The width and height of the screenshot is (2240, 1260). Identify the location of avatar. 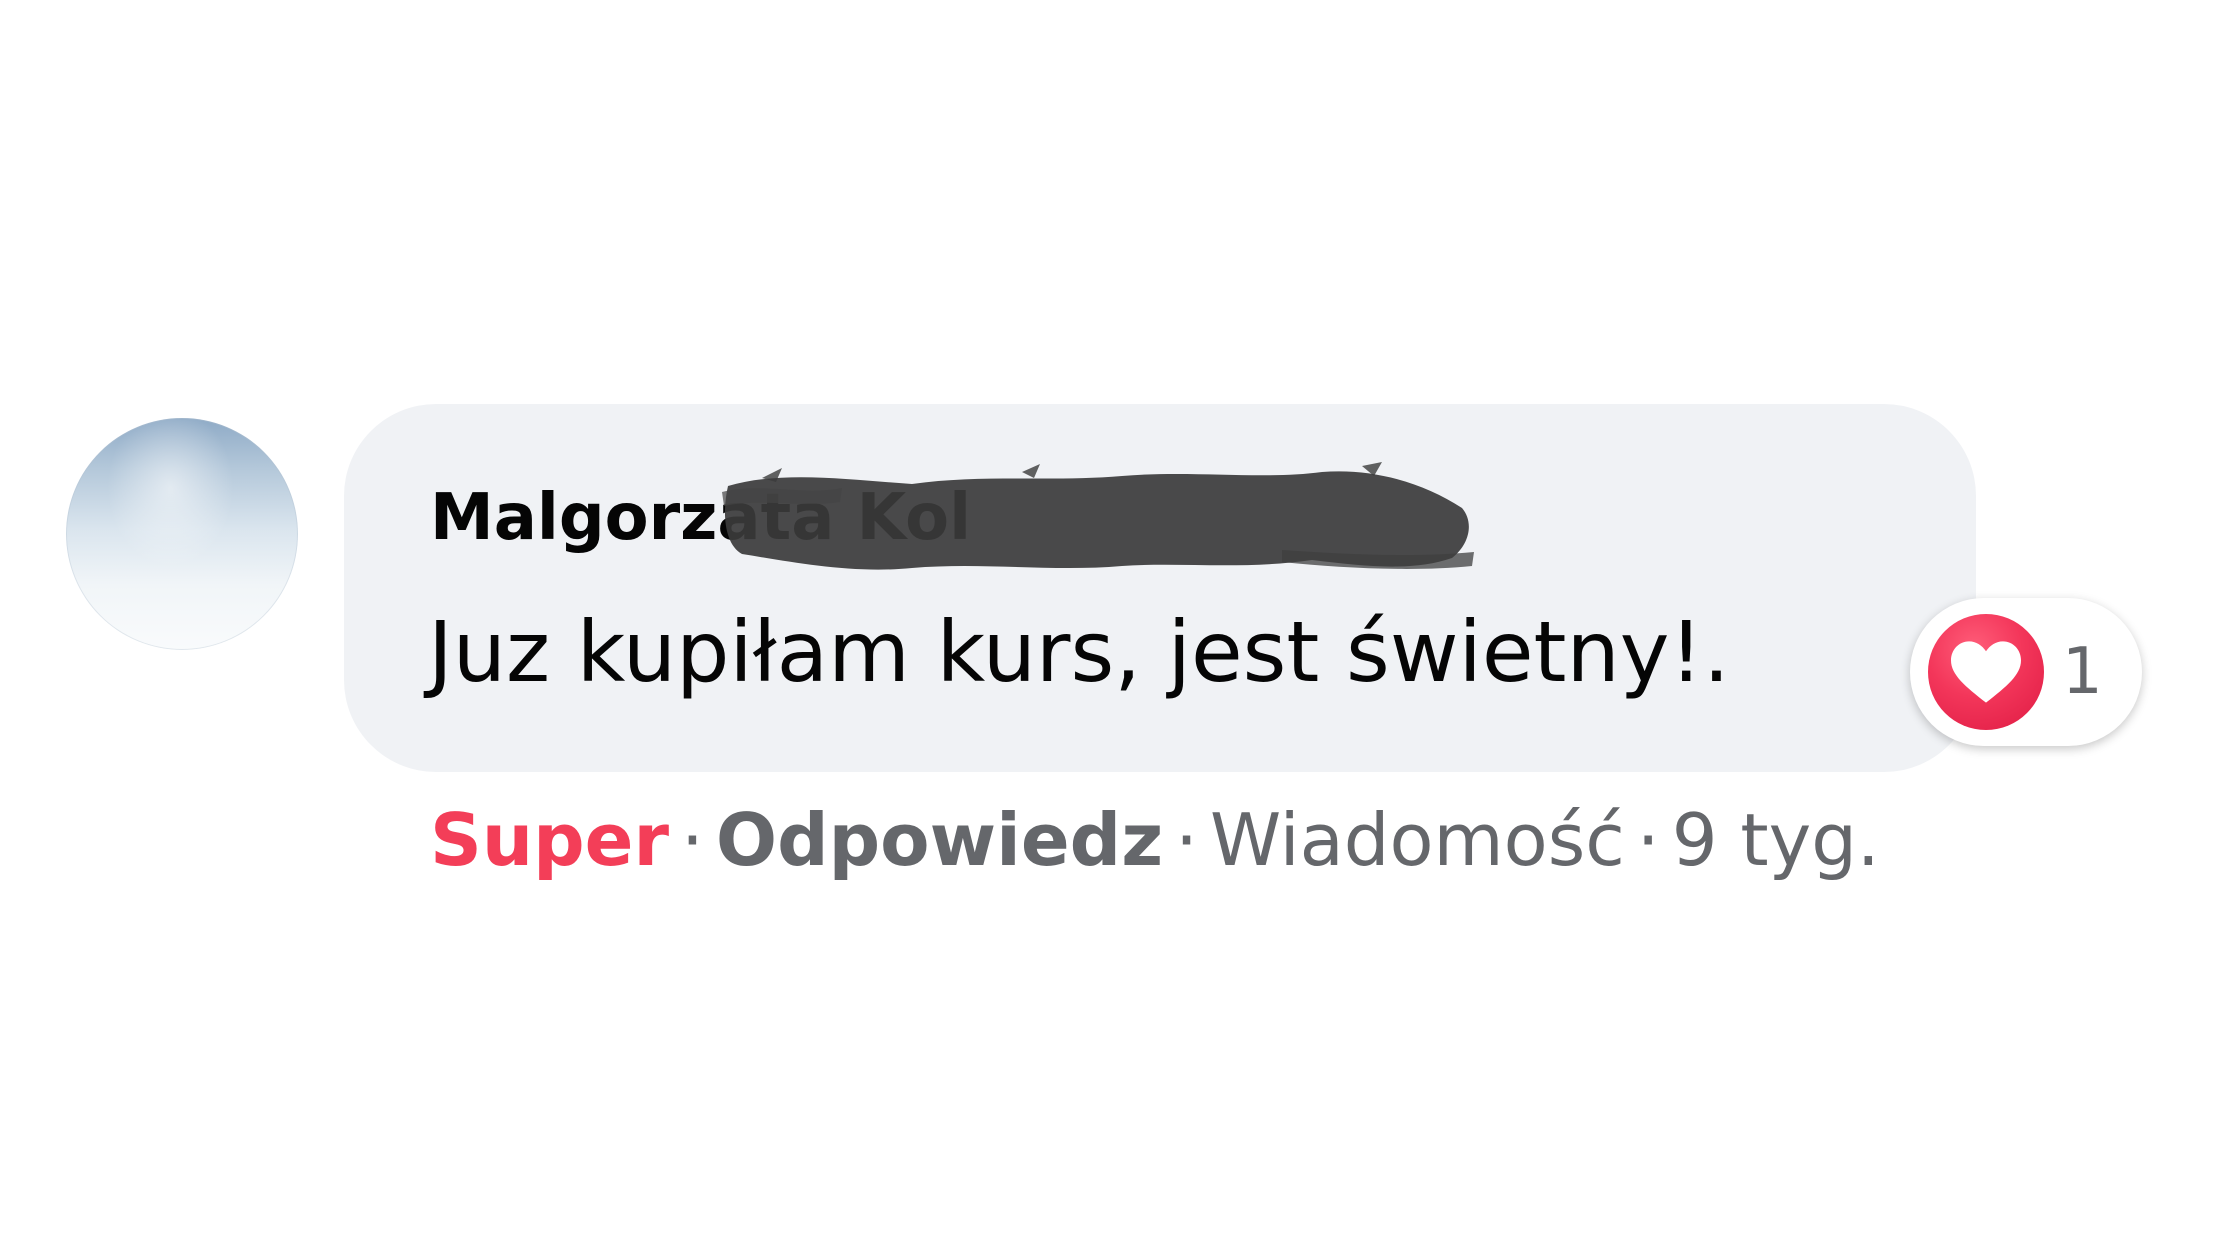
(182, 534).